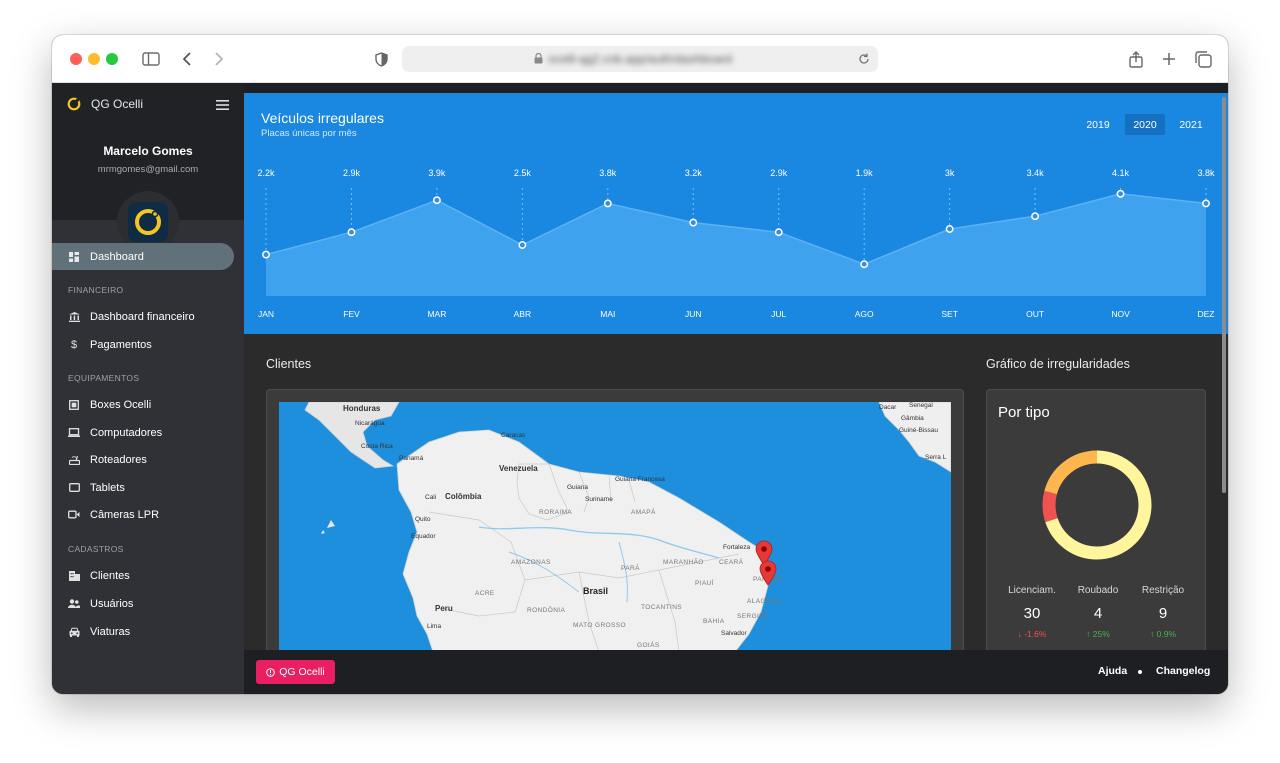 Image resolution: width=1280 pixels, height=763 pixels. I want to click on map-label-gambia: Gâmbia, so click(912, 418).